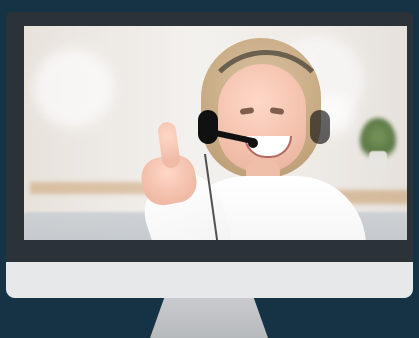  What do you see at coordinates (378, 160) in the screenshot?
I see `background-plant-pot` at bounding box center [378, 160].